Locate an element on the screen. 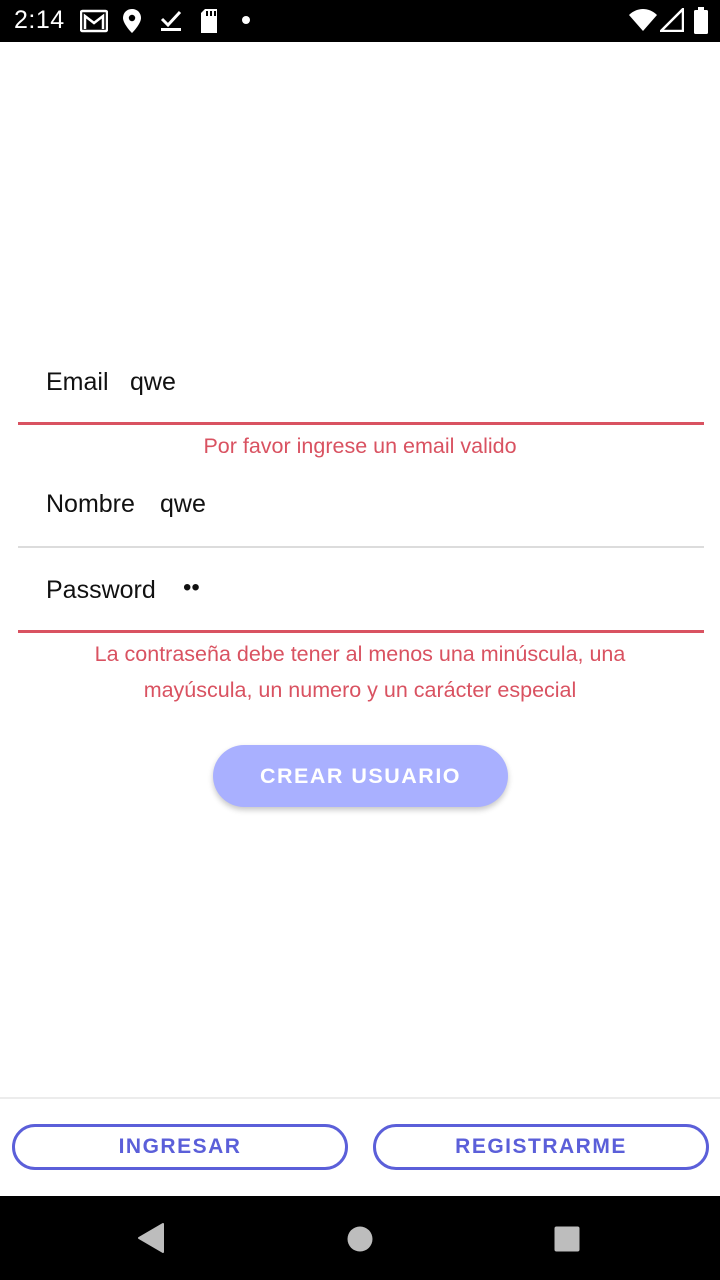  email-field: Email qwe is located at coordinates (361, 395).